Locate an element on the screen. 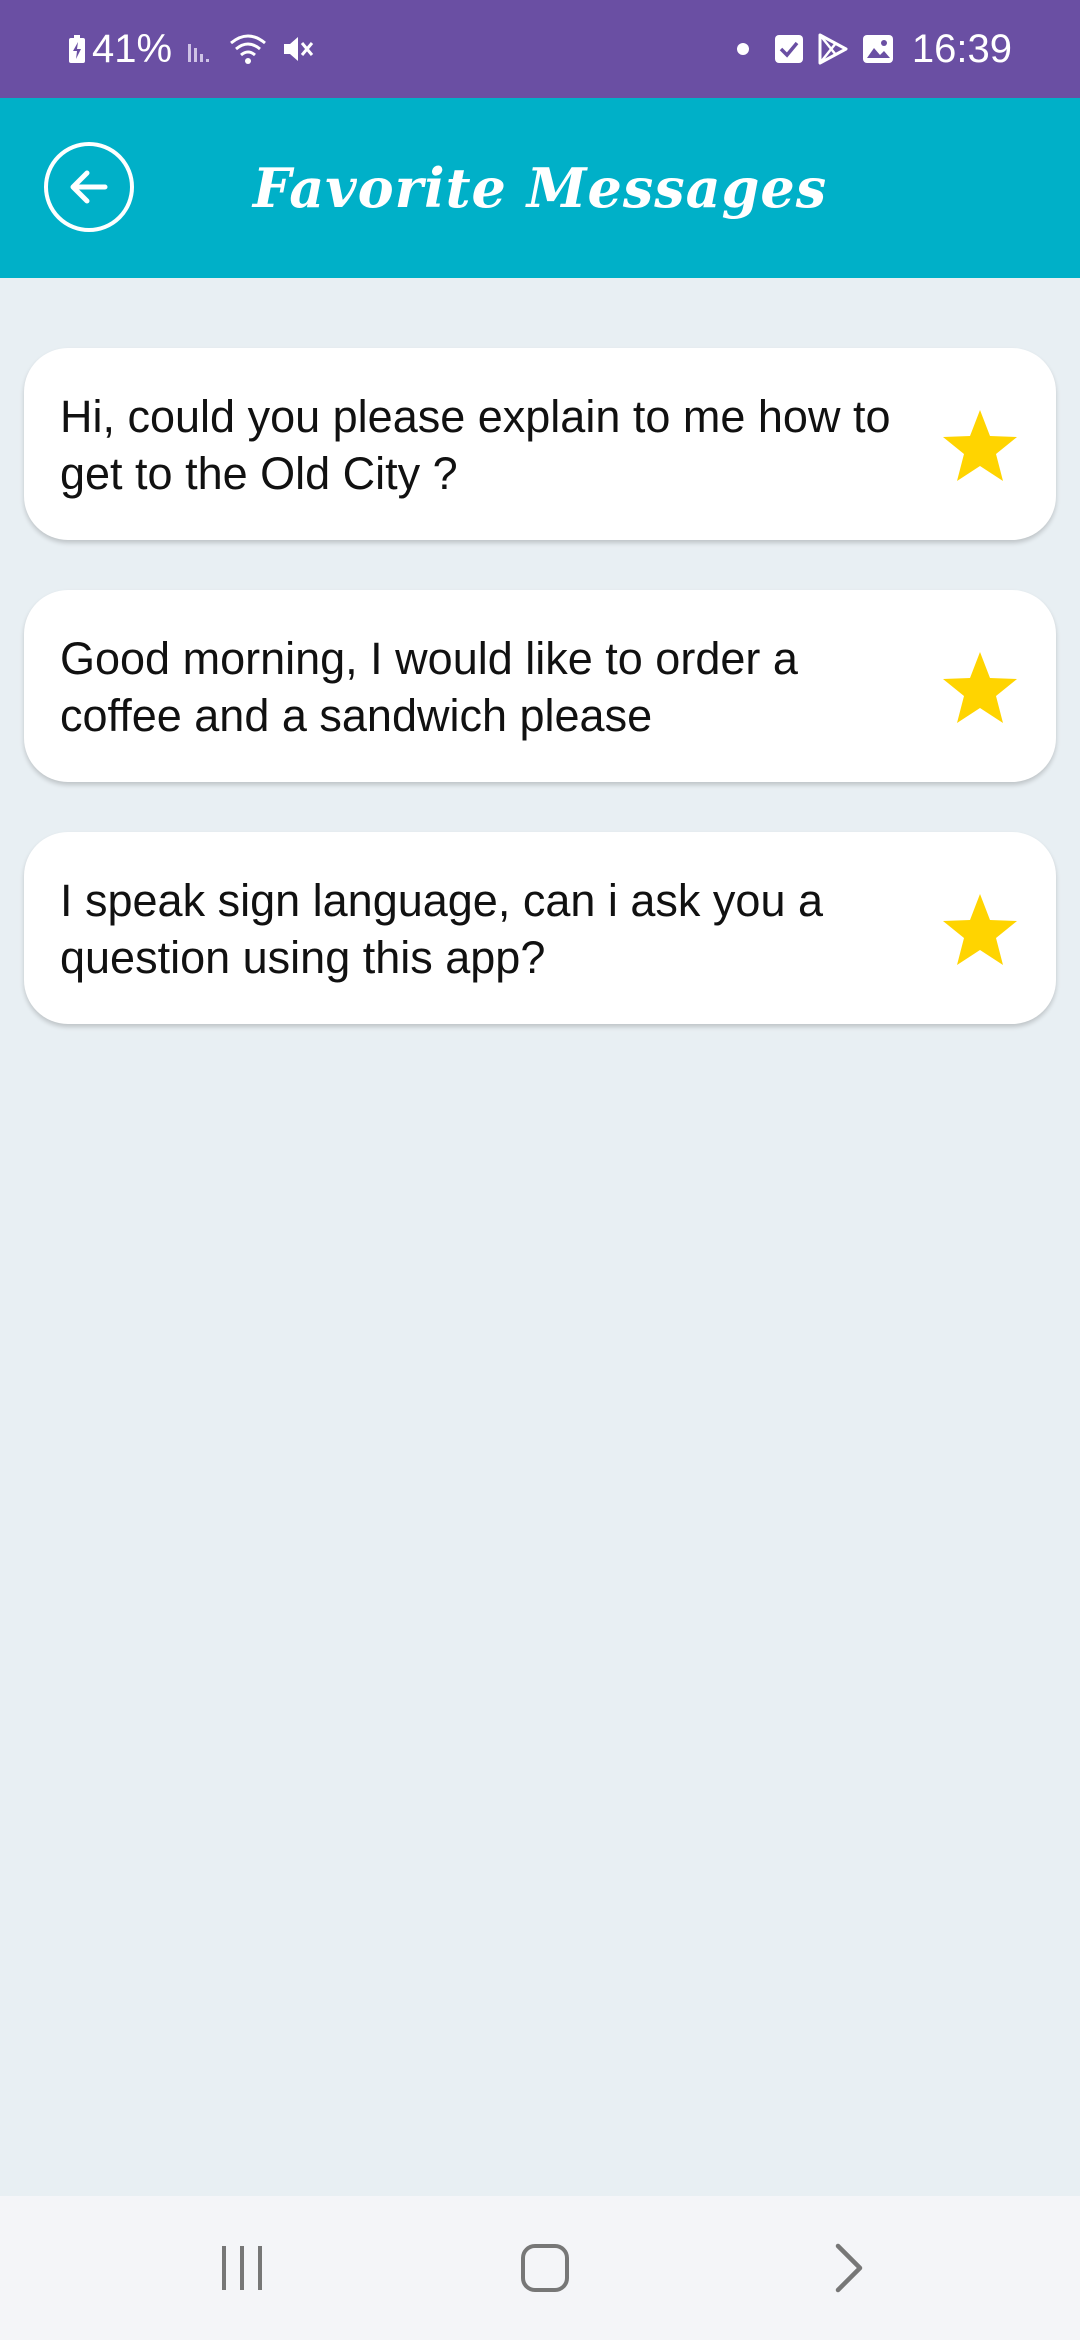 The image size is (1080, 2340). app-bar: Favorite Messages is located at coordinates (540, 188).